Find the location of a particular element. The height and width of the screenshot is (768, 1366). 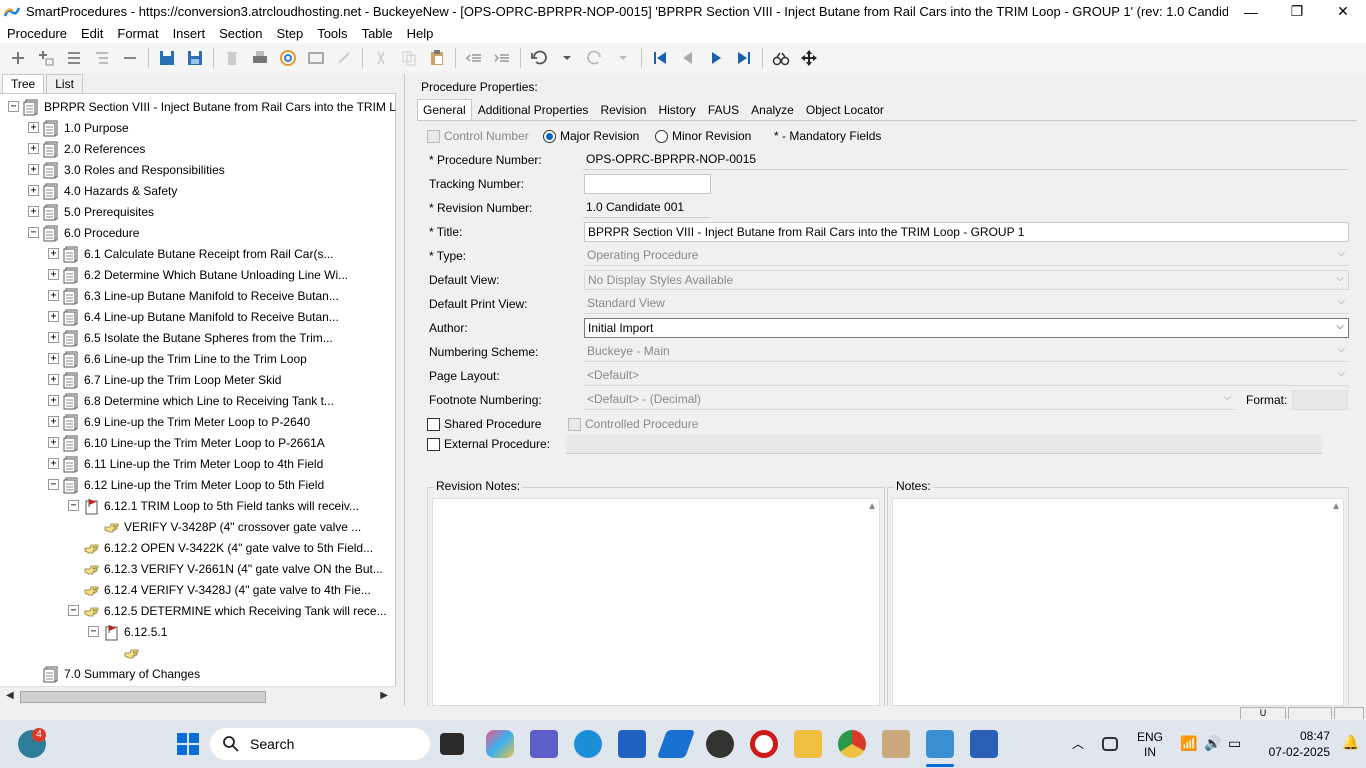

spell-check-button is located at coordinates (288, 58).